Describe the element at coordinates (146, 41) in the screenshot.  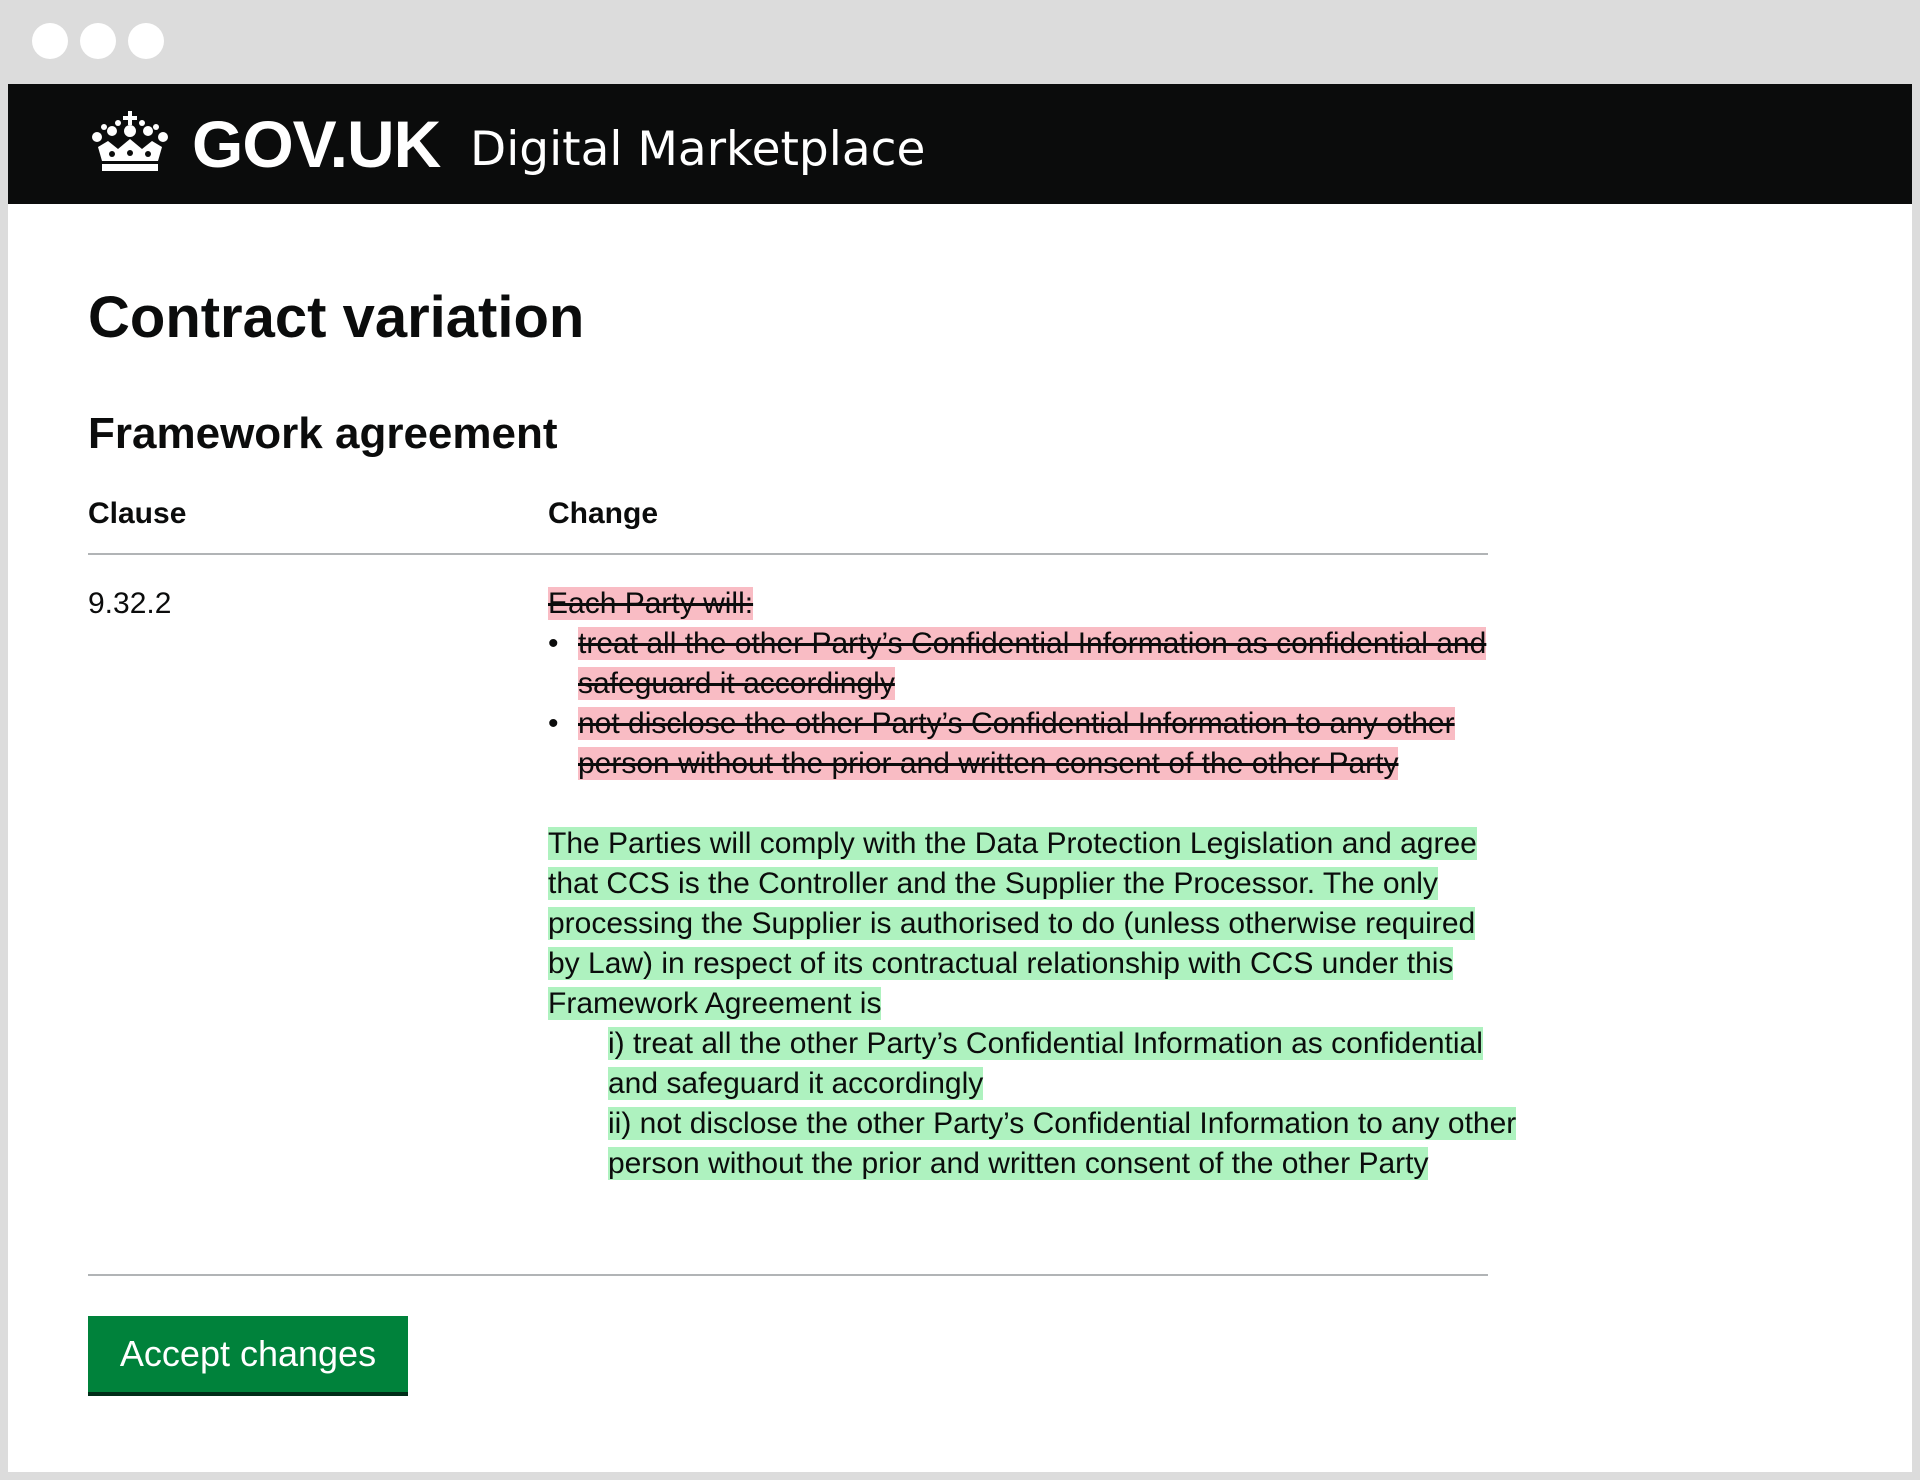
I see `window-maximize-dot` at that location.